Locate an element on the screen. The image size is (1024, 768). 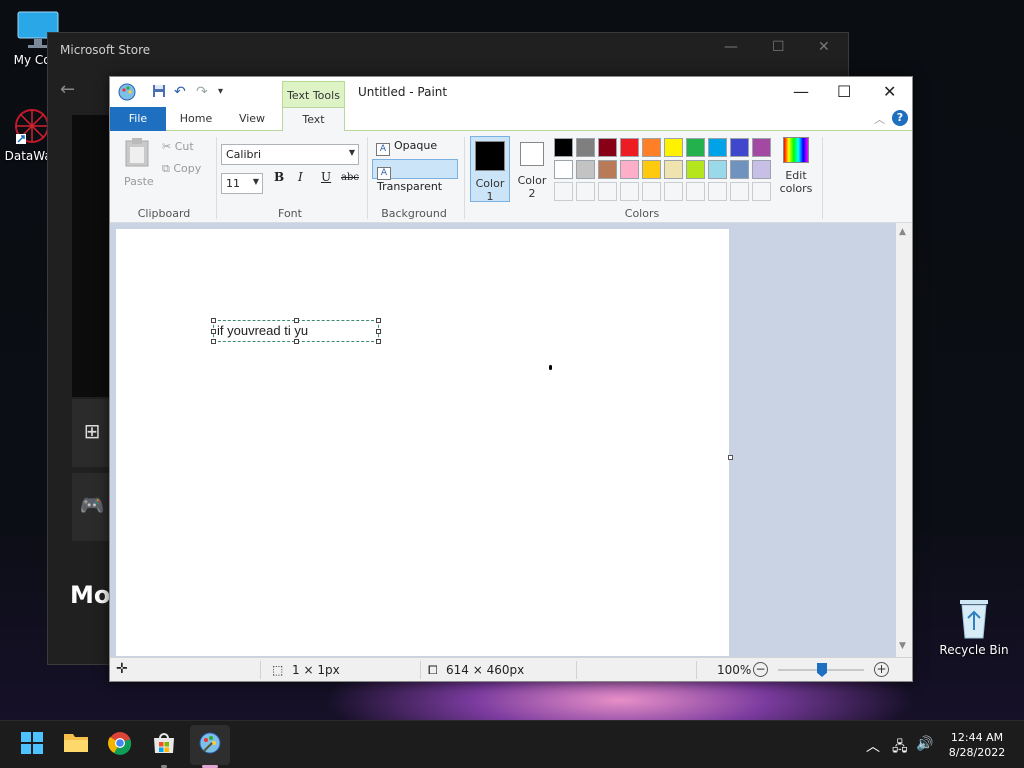
color2-button: Color 2 is located at coordinates (532, 169).